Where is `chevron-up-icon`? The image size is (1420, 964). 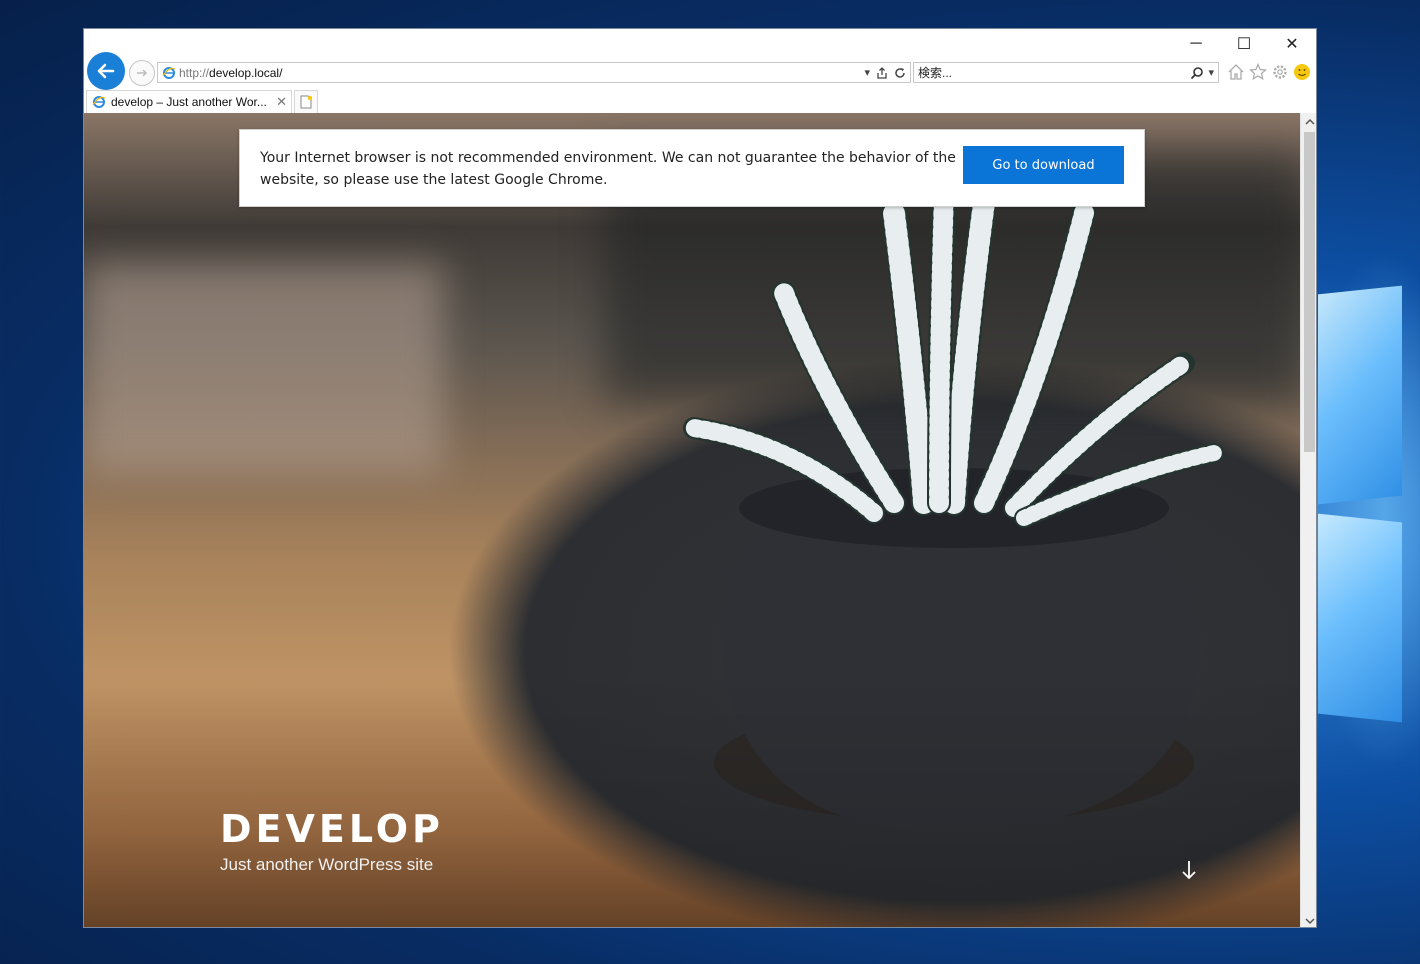 chevron-up-icon is located at coordinates (1309, 121).